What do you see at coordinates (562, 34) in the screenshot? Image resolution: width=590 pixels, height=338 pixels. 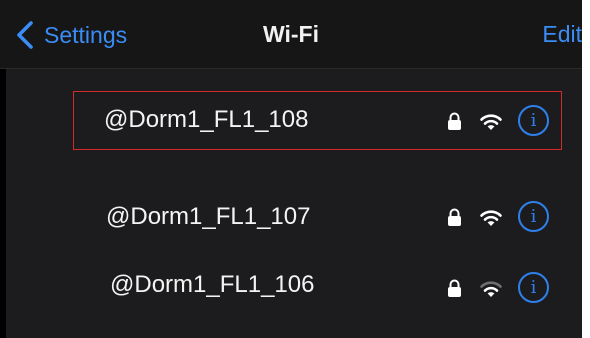 I see `edit-button: Edit` at bounding box center [562, 34].